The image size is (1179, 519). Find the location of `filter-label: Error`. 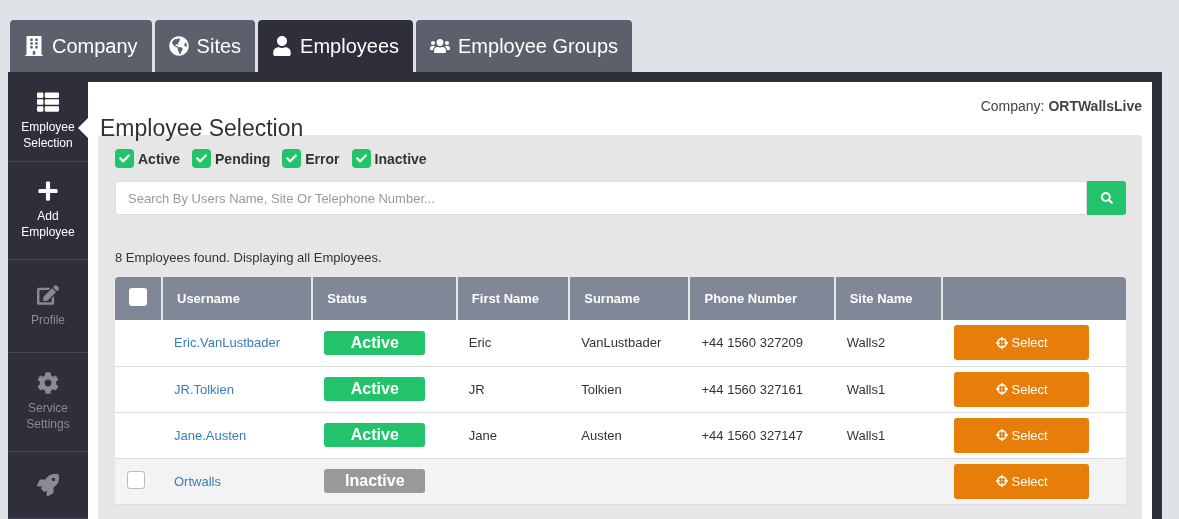

filter-label: Error is located at coordinates (322, 158).